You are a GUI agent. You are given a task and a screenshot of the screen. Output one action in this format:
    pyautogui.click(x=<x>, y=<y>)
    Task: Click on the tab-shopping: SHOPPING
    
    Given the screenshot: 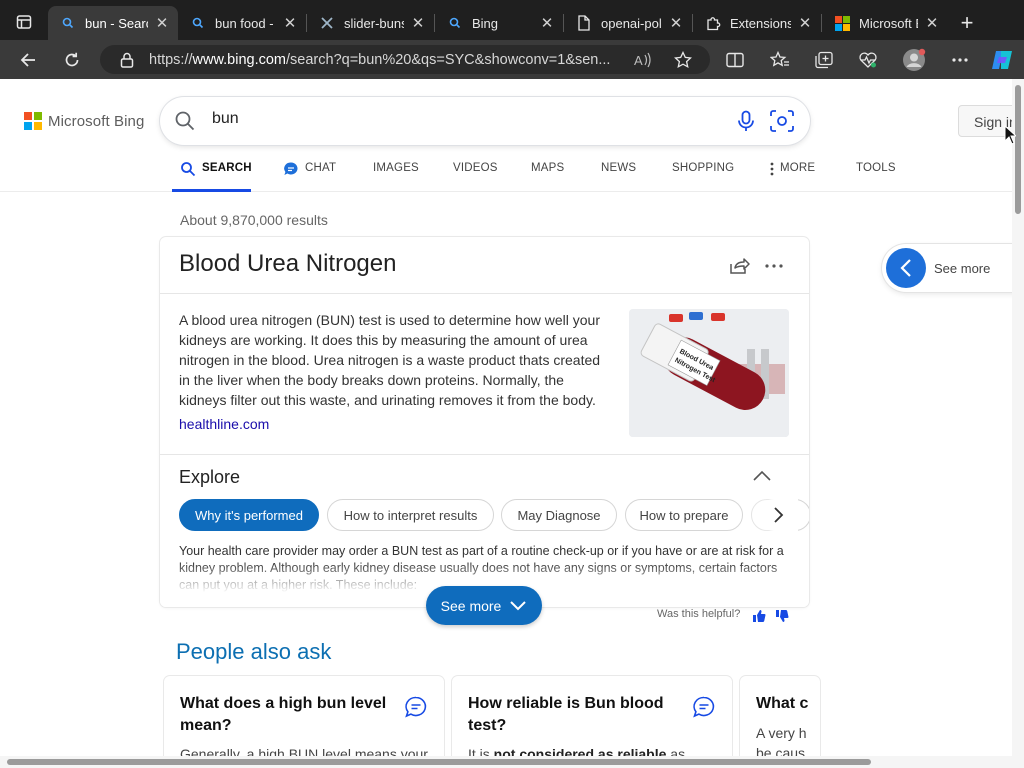 What is the action you would take?
    pyautogui.click(x=703, y=177)
    